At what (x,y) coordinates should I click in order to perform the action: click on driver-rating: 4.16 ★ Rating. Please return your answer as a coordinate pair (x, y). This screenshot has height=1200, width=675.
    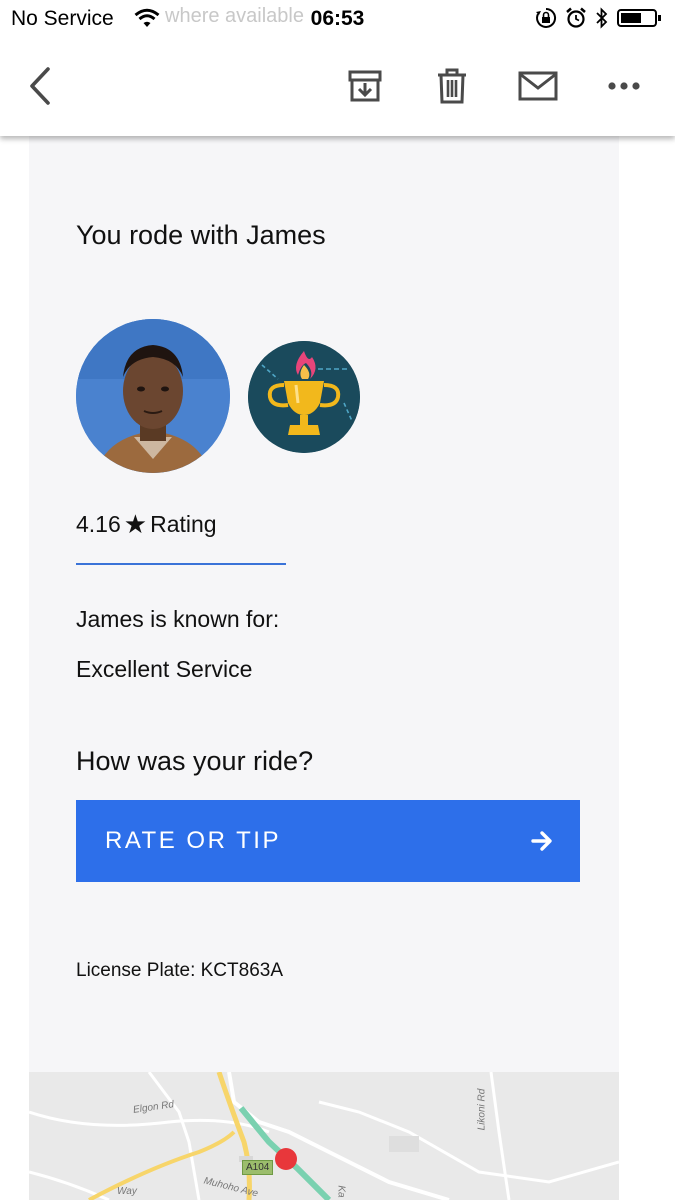
    Looking at the image, I should click on (146, 524).